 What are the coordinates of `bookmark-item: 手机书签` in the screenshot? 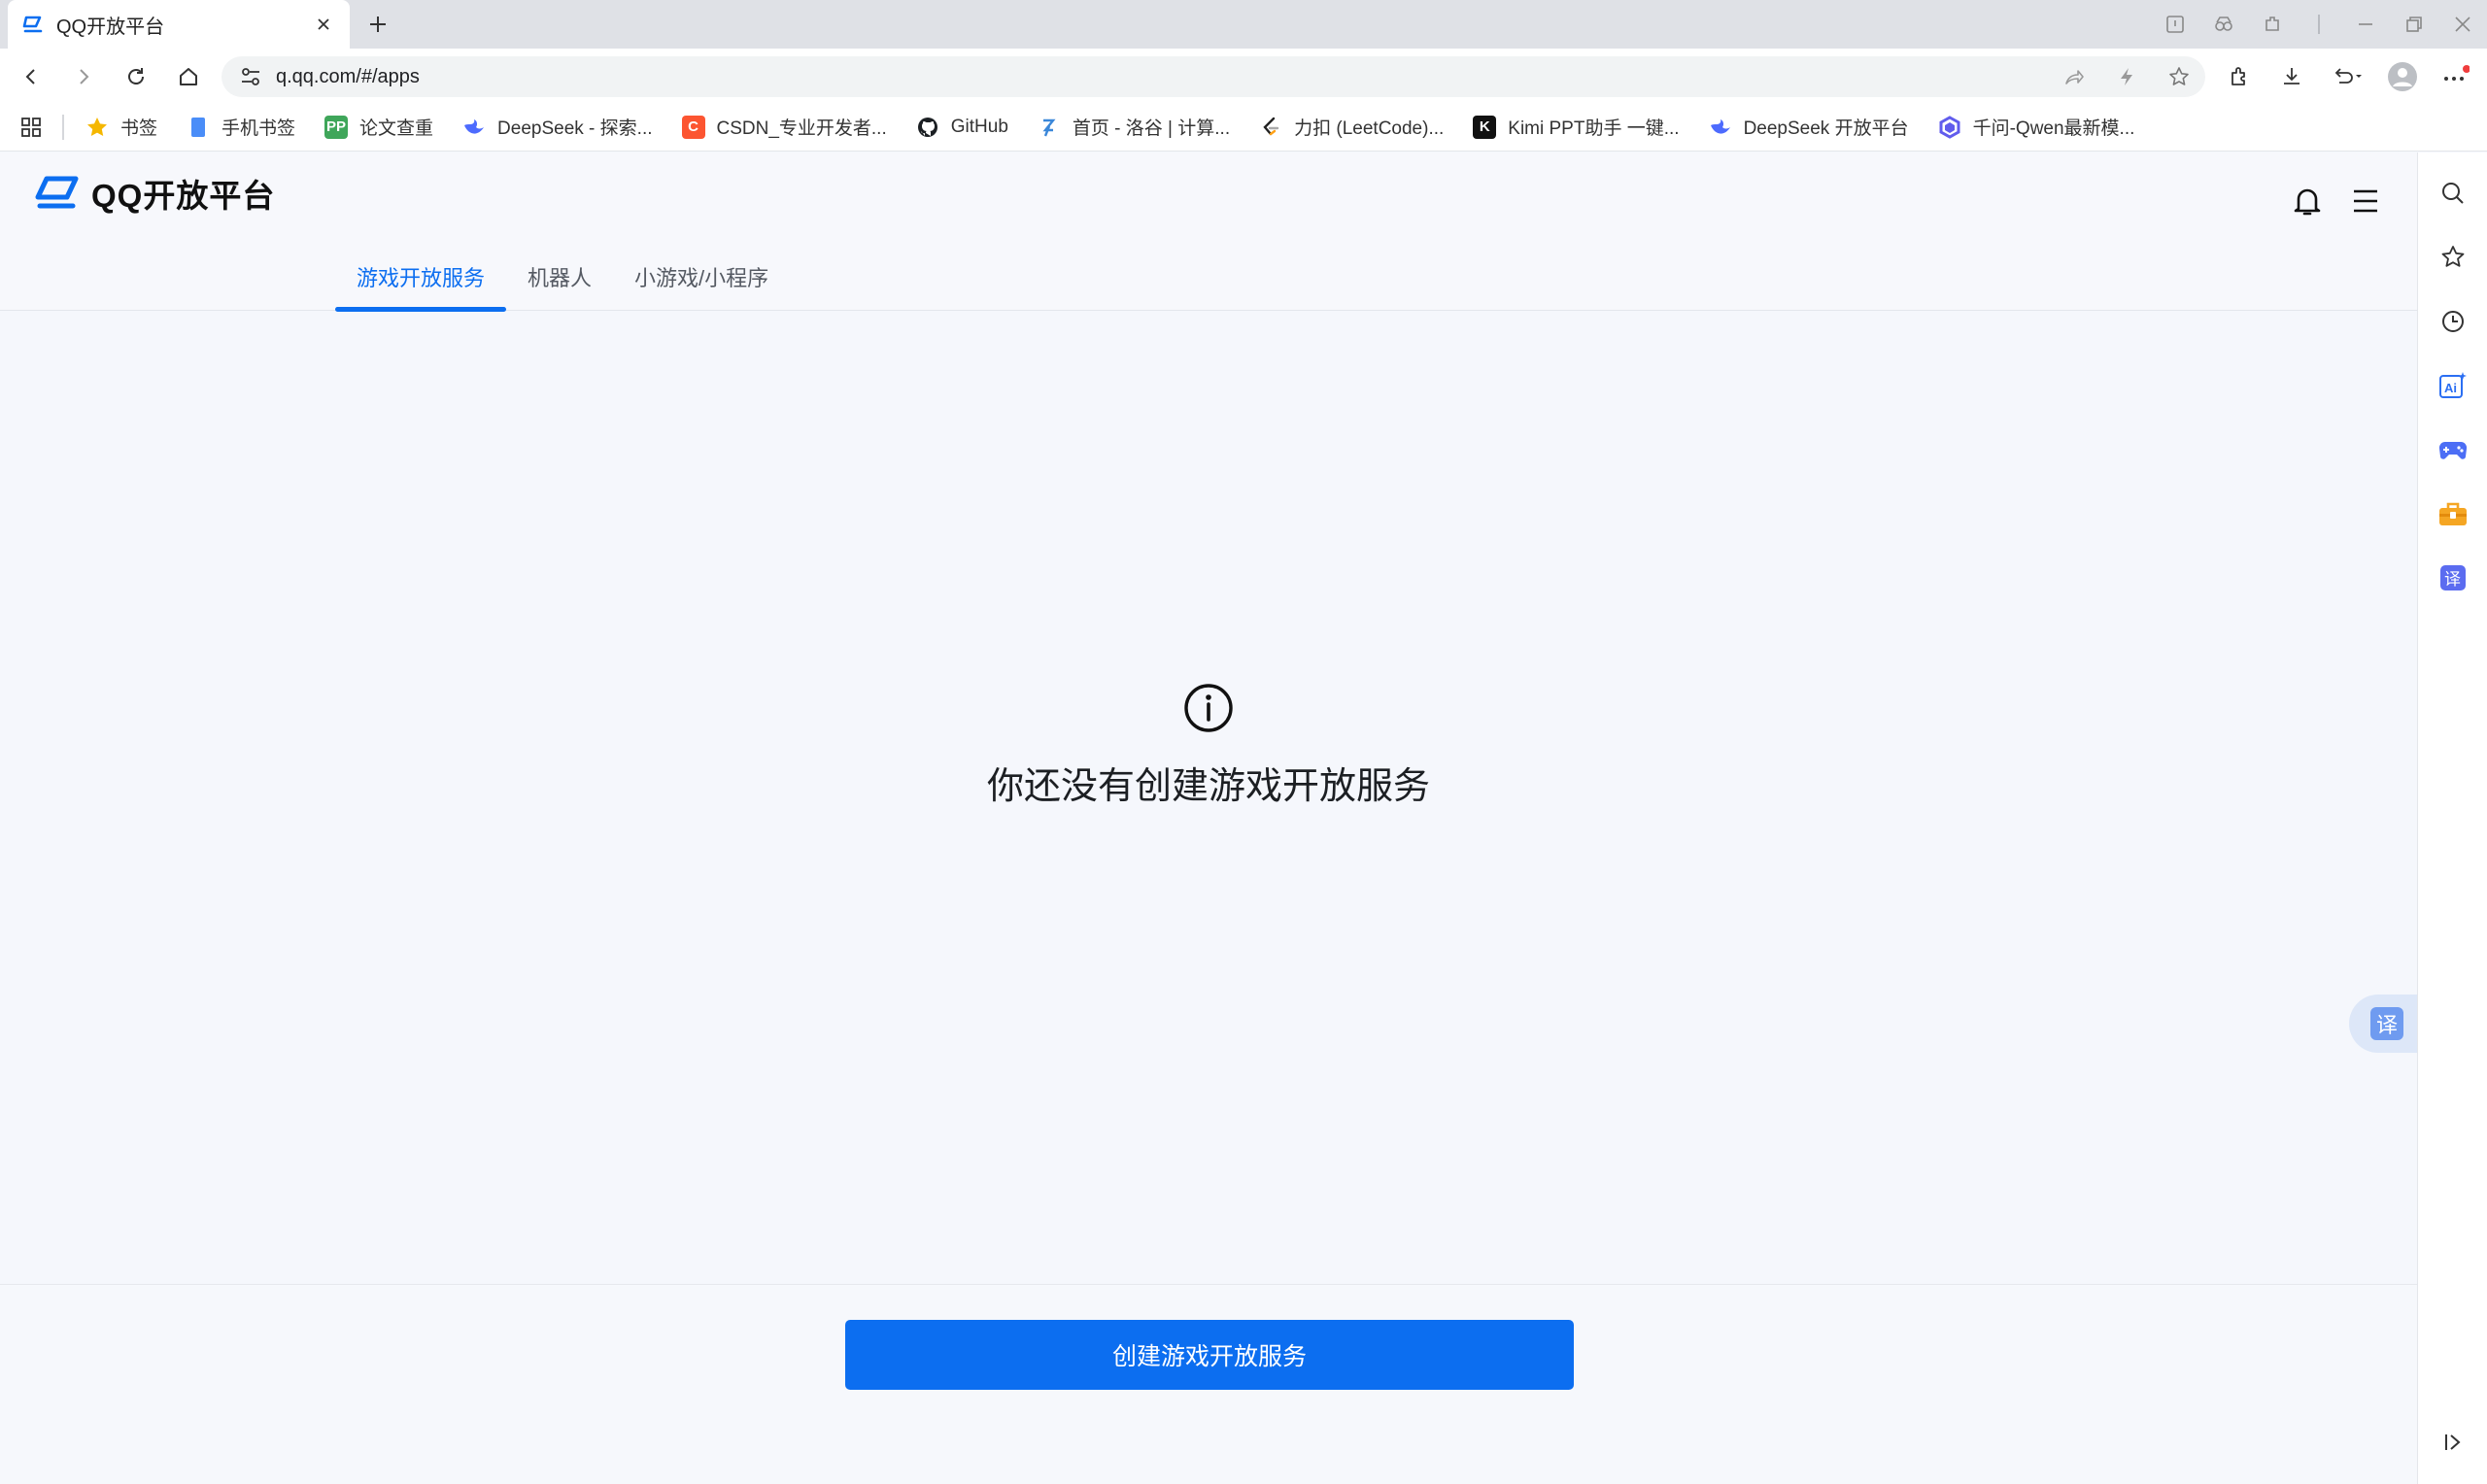 It's located at (241, 128).